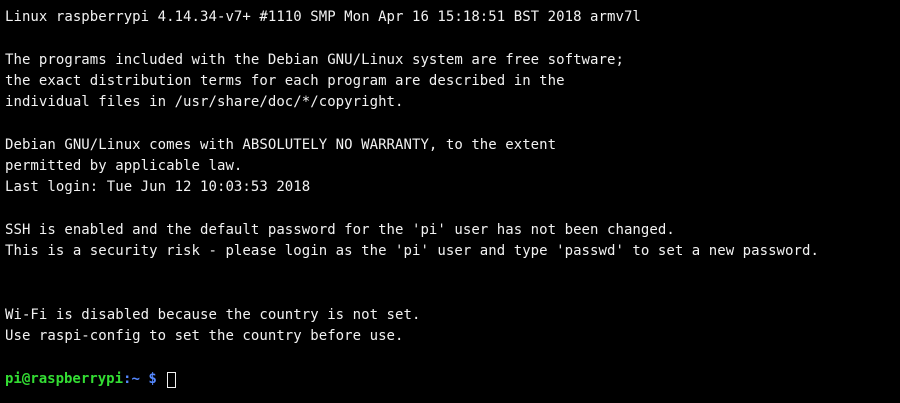  Describe the element at coordinates (152, 379) in the screenshot. I see `prompt-symbol: $` at that location.